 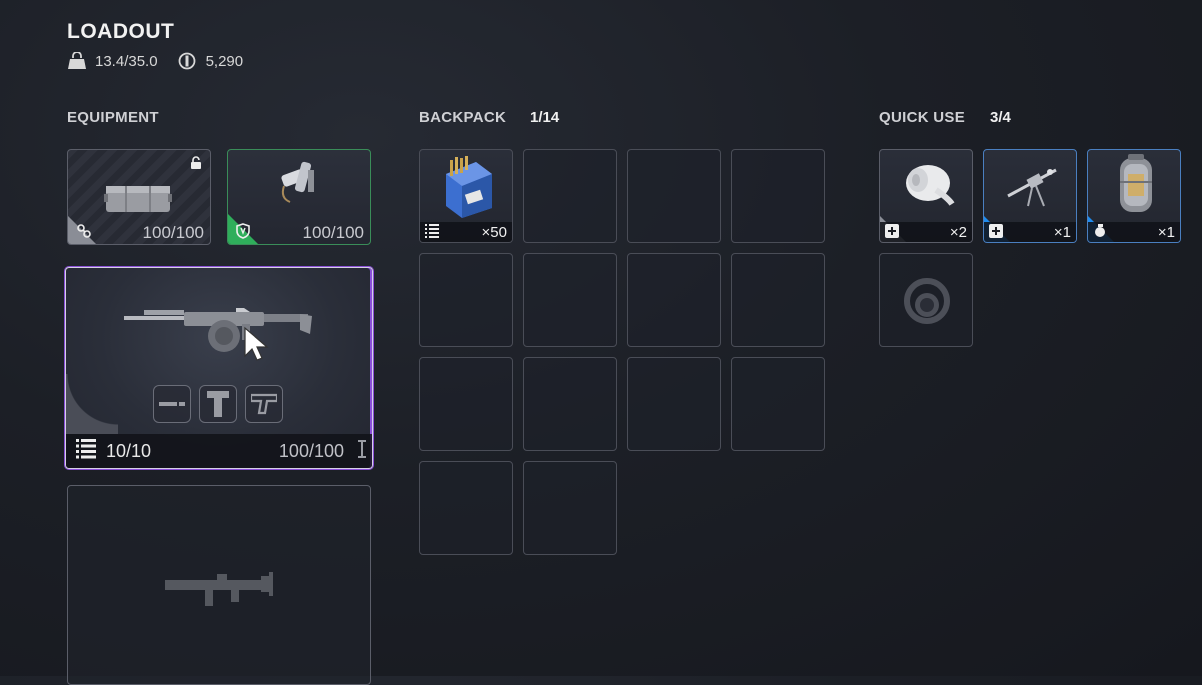 I want to click on page-title: LOADOUT, so click(x=121, y=31).